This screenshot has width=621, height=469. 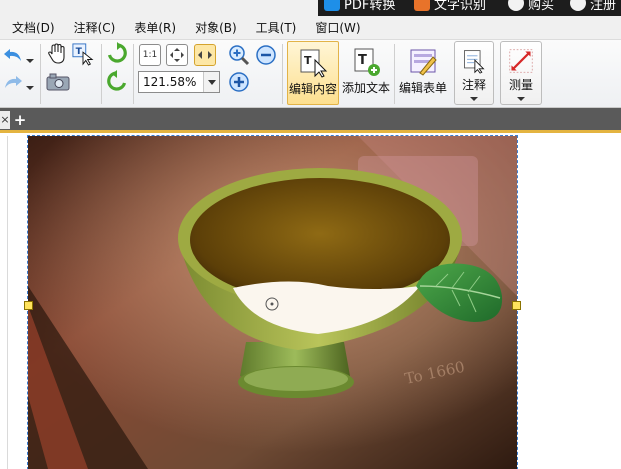 I want to click on add-text-icon: T, so click(x=367, y=62).